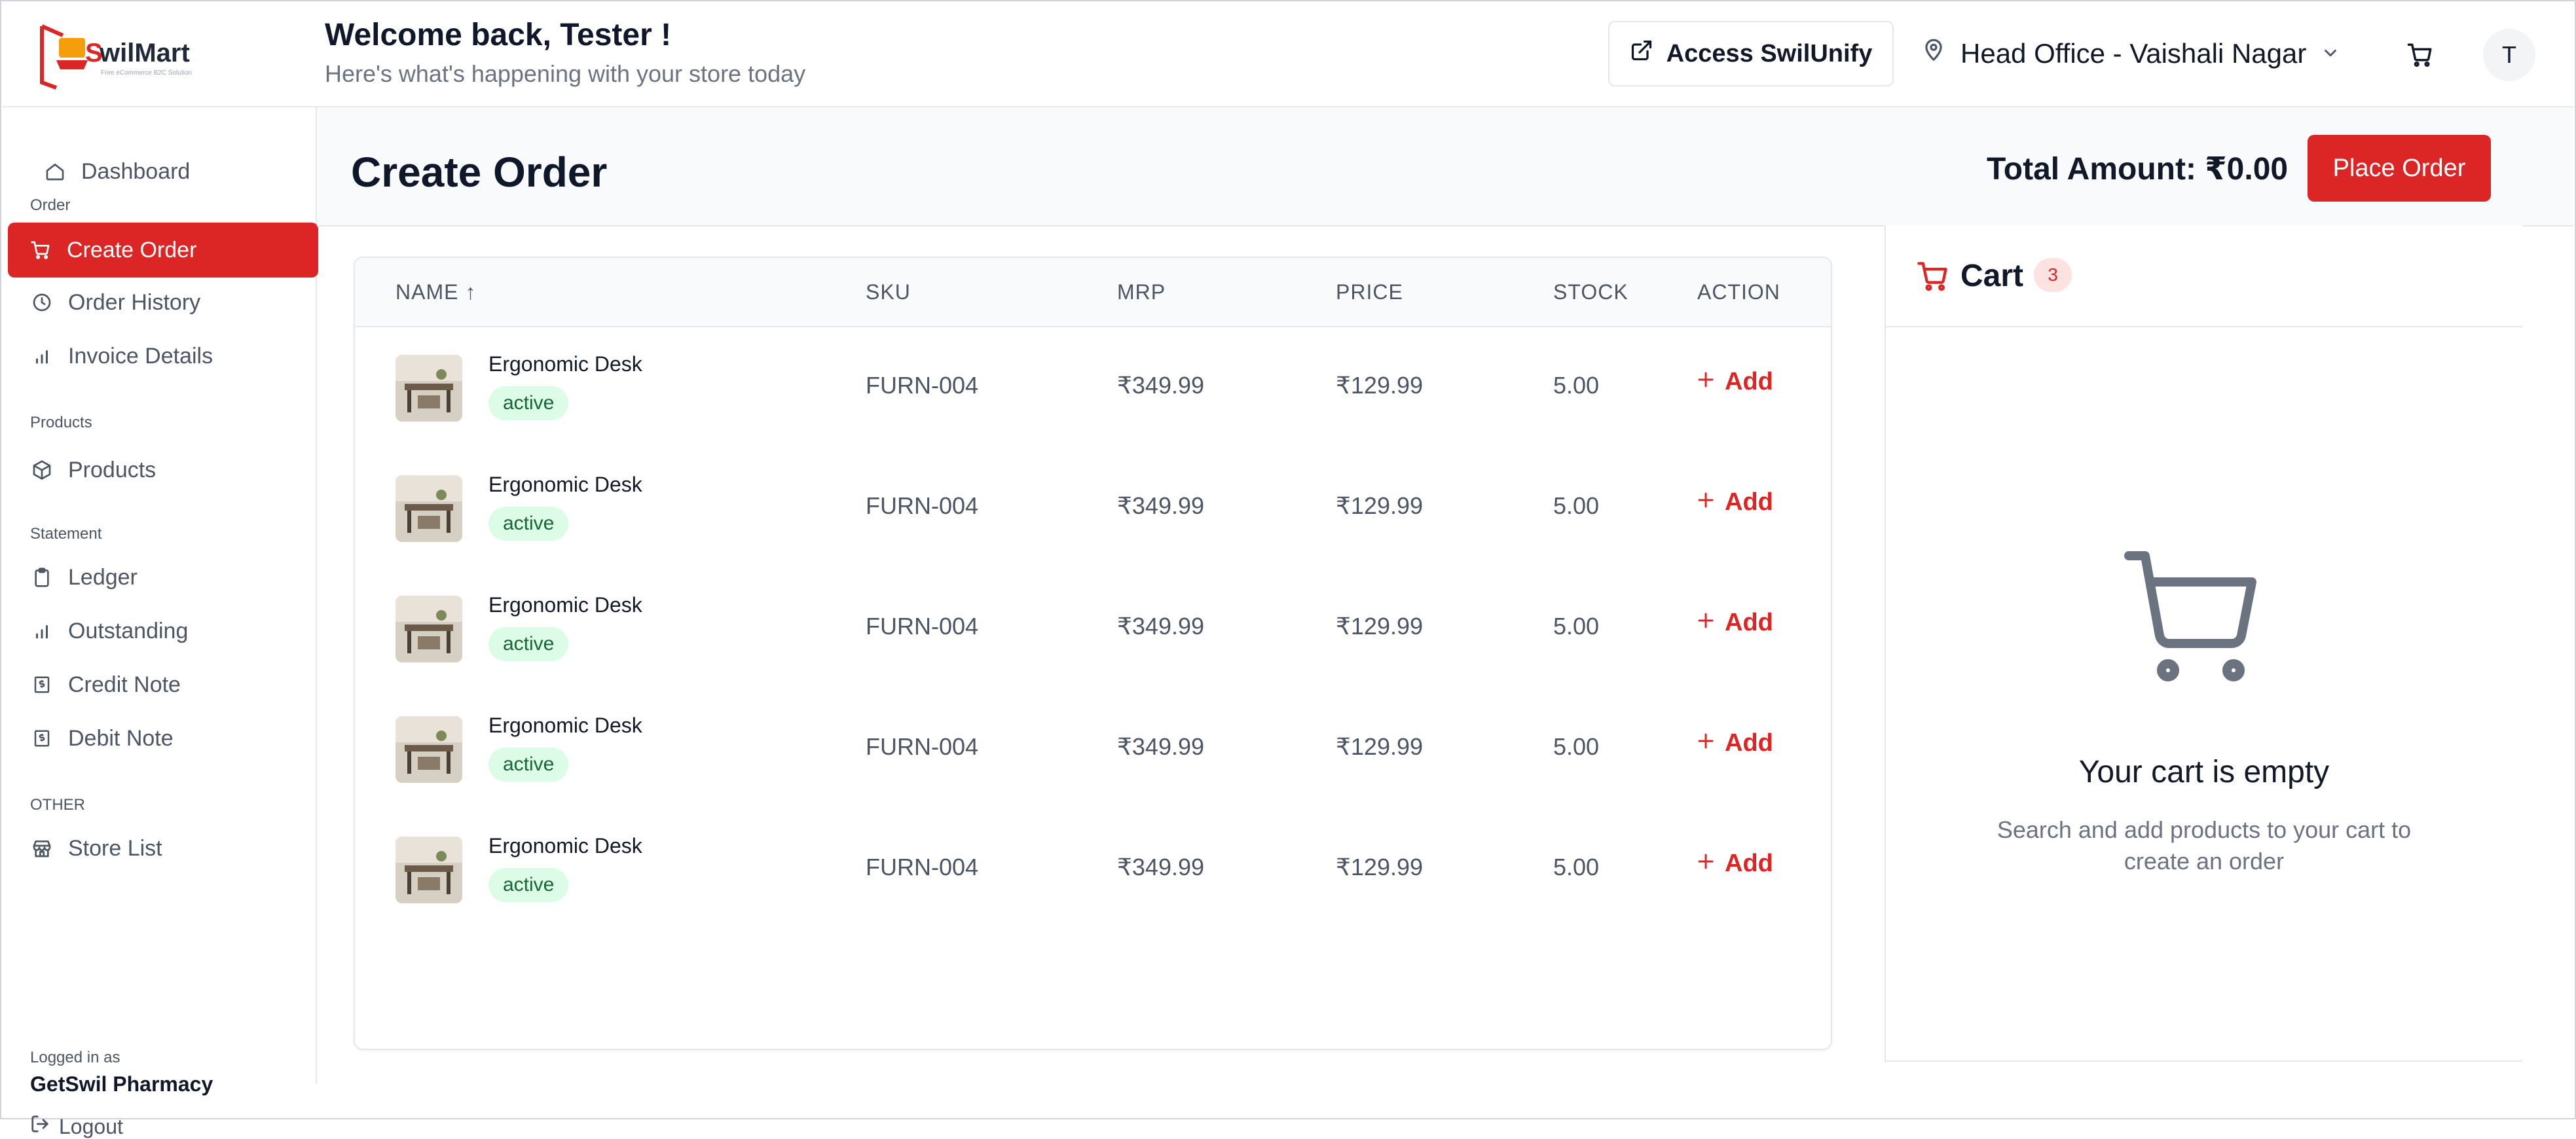  Describe the element at coordinates (1738, 292) in the screenshot. I see `column-header-action: ACTION` at that location.